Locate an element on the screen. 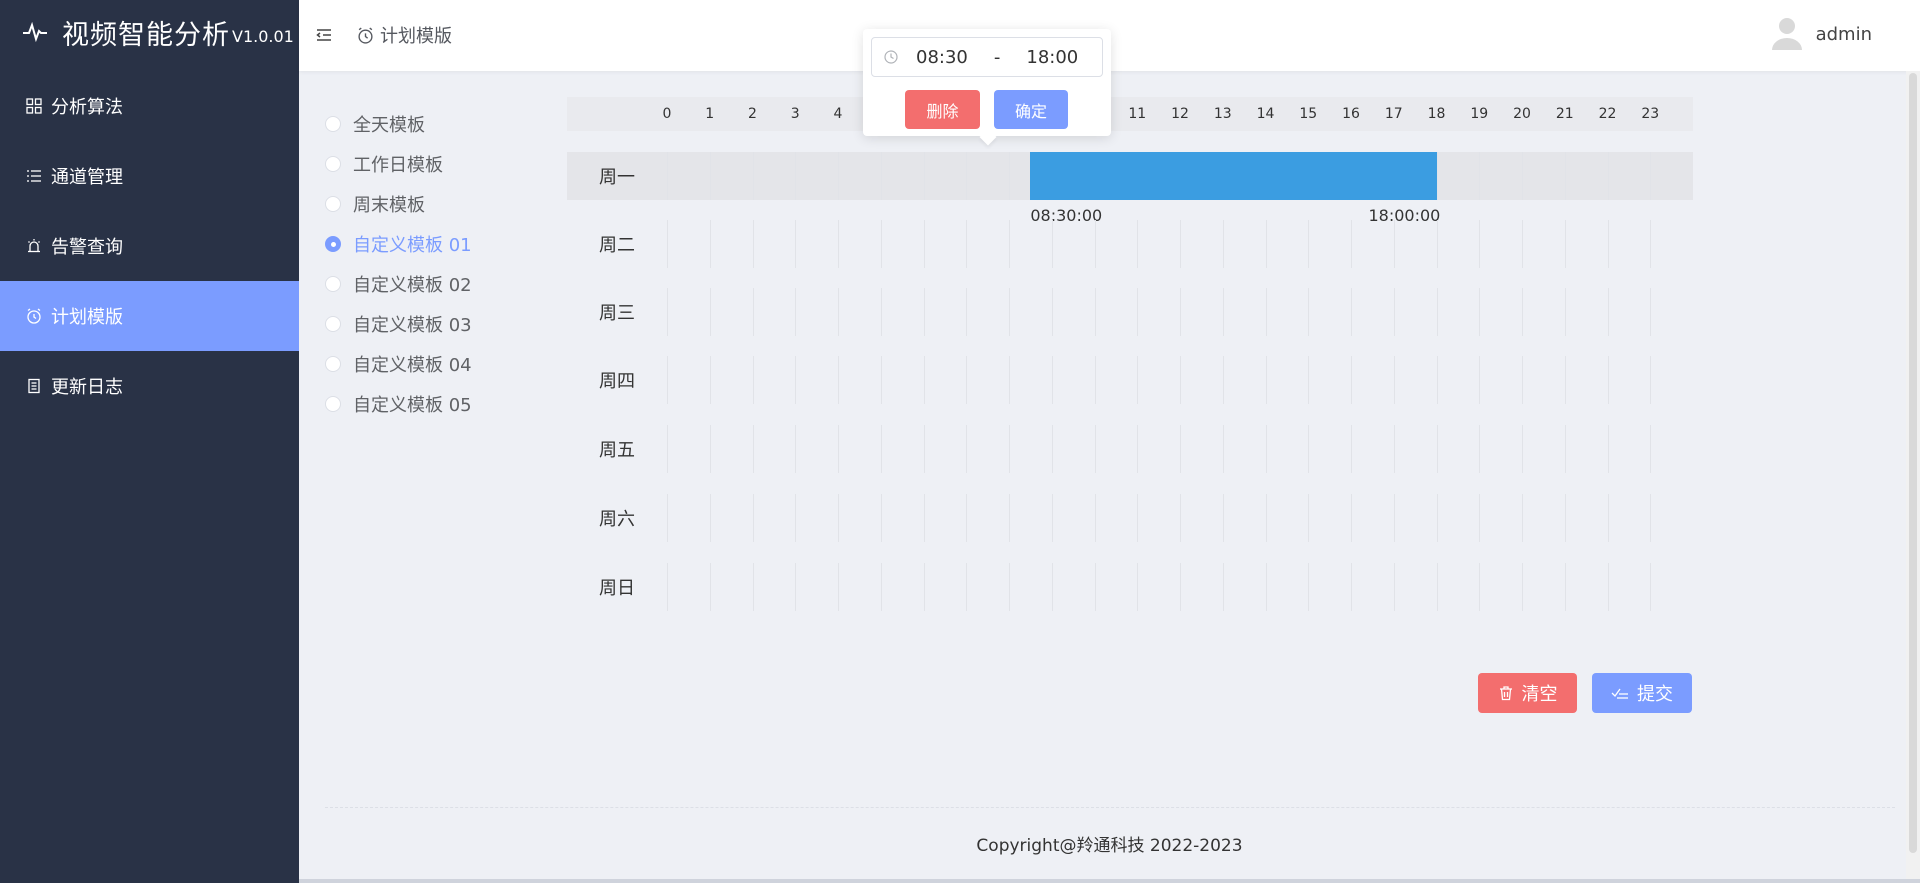 This screenshot has width=1920, height=883. scrollbar-thumb is located at coordinates (1913, 463).